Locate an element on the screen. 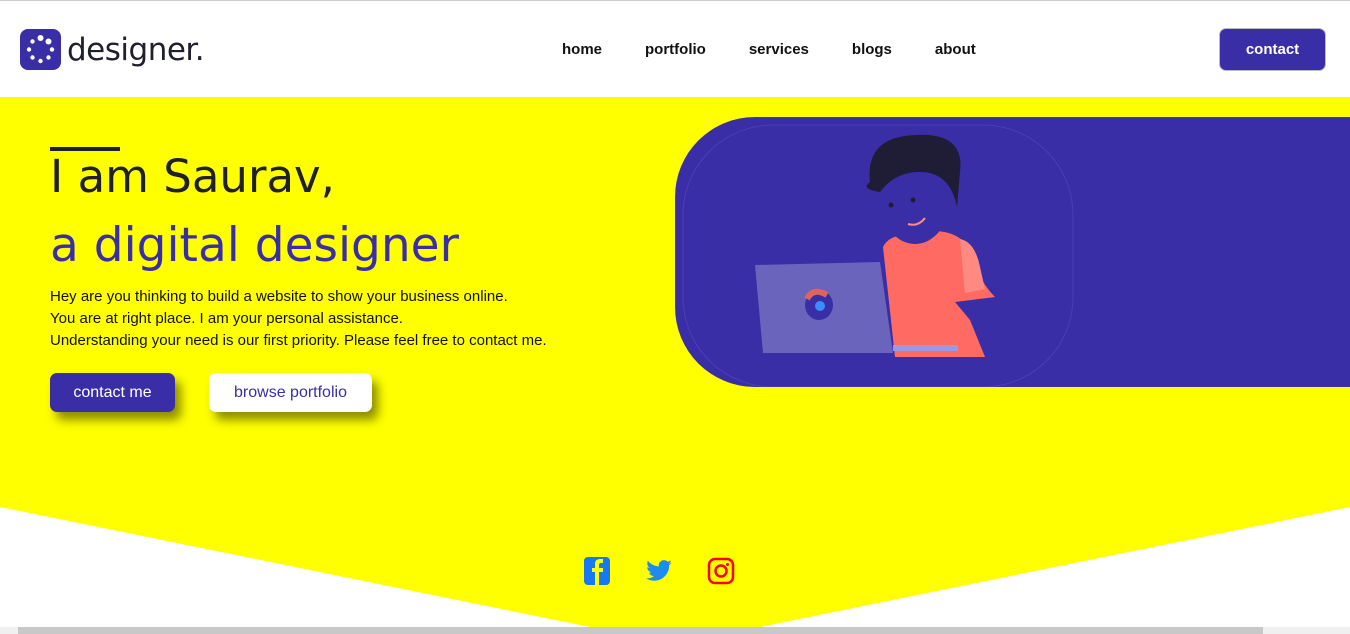 The image size is (1350, 634). contact-me-button: contact me is located at coordinates (112, 392).